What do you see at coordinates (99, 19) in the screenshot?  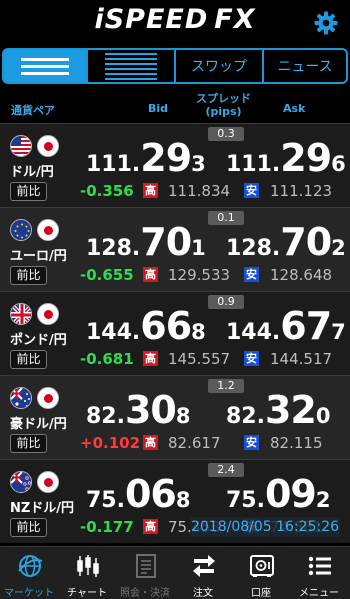 I see `logo-i: i` at bounding box center [99, 19].